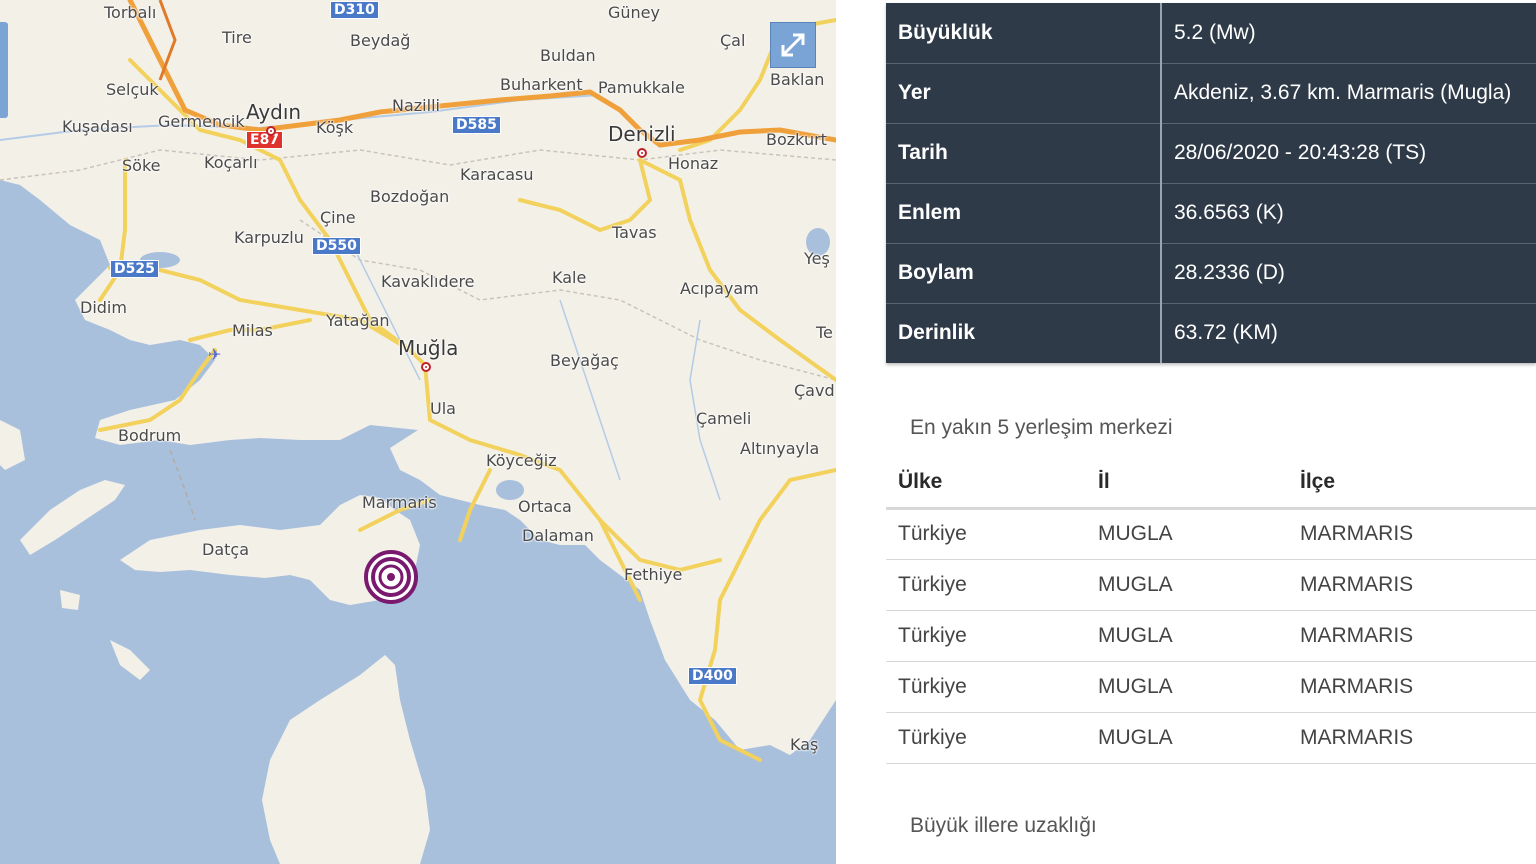  What do you see at coordinates (1003, 825) in the screenshot?
I see `distances-title: Büyük illere uzaklığı` at bounding box center [1003, 825].